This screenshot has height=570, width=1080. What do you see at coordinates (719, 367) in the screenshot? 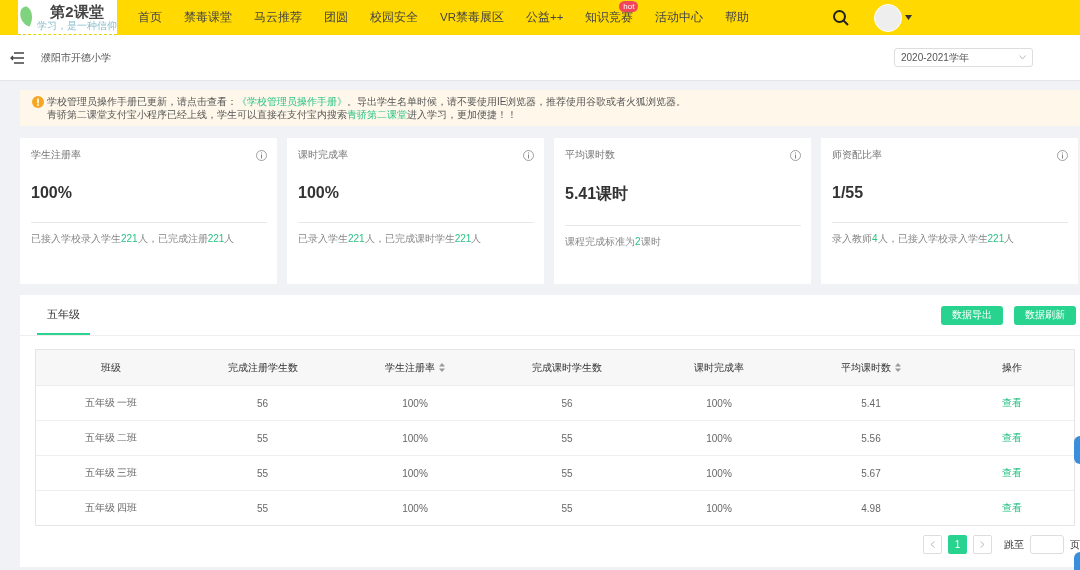
I see `column-header: 课时完成率` at bounding box center [719, 367].